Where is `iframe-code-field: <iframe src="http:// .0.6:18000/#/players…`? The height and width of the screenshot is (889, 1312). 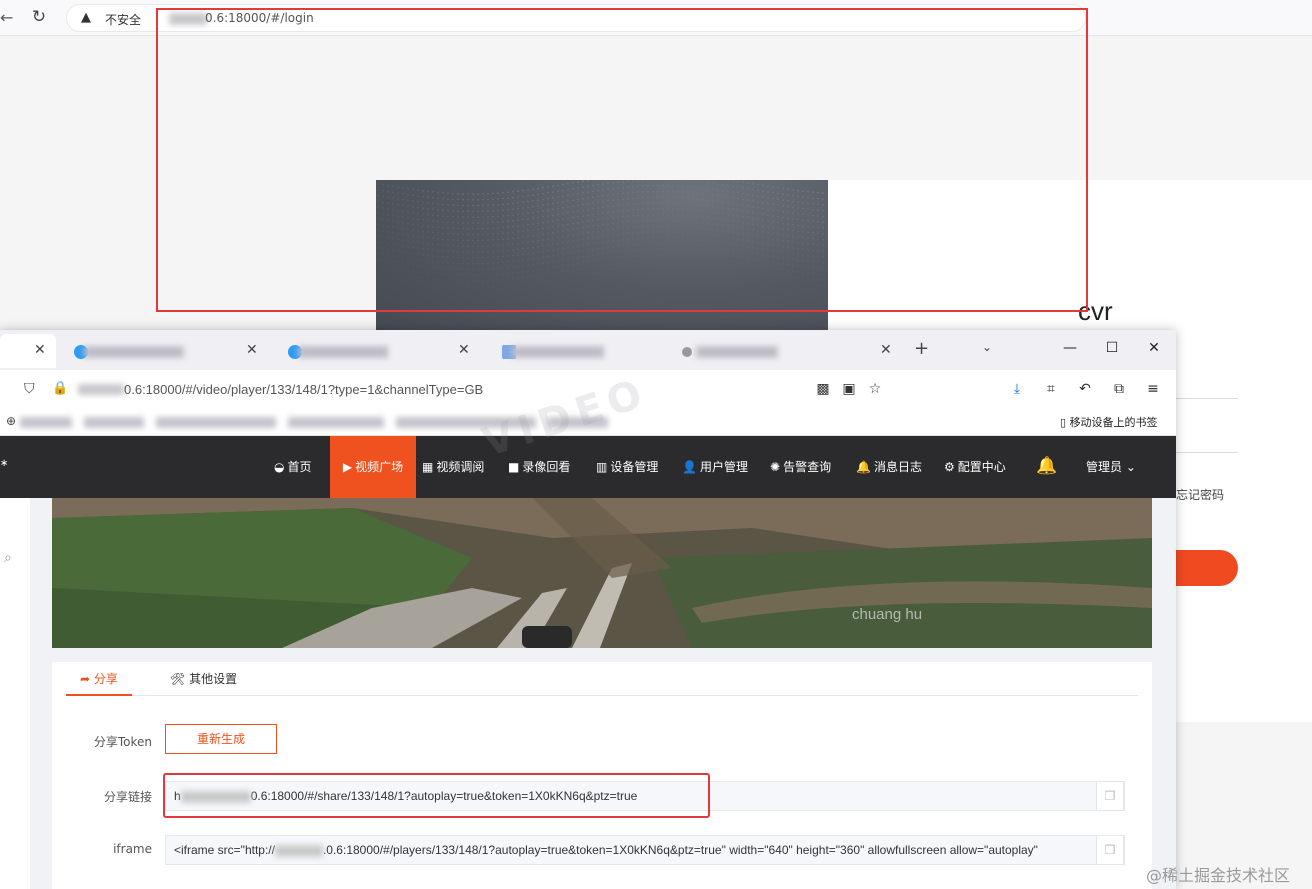
iframe-code-field: <iframe src="http:// .0.6:18000/#/players… is located at coordinates (645, 850).